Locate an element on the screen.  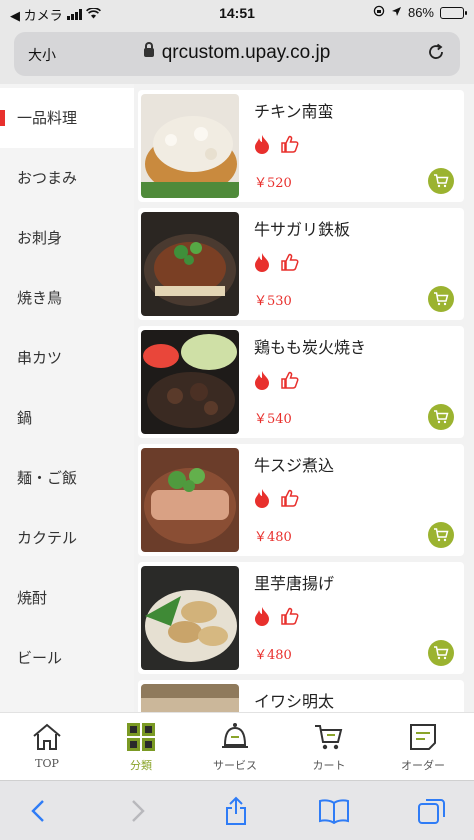
category-item-nabe: 鍋 is located at coordinates (67, 418).